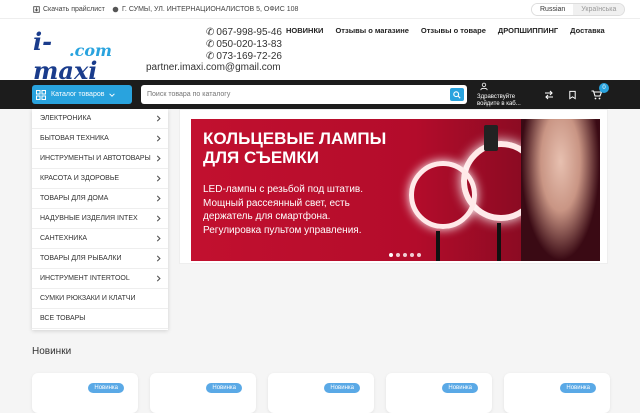  What do you see at coordinates (599, 9) in the screenshot?
I see `lang-ukrainian: Українська` at bounding box center [599, 9].